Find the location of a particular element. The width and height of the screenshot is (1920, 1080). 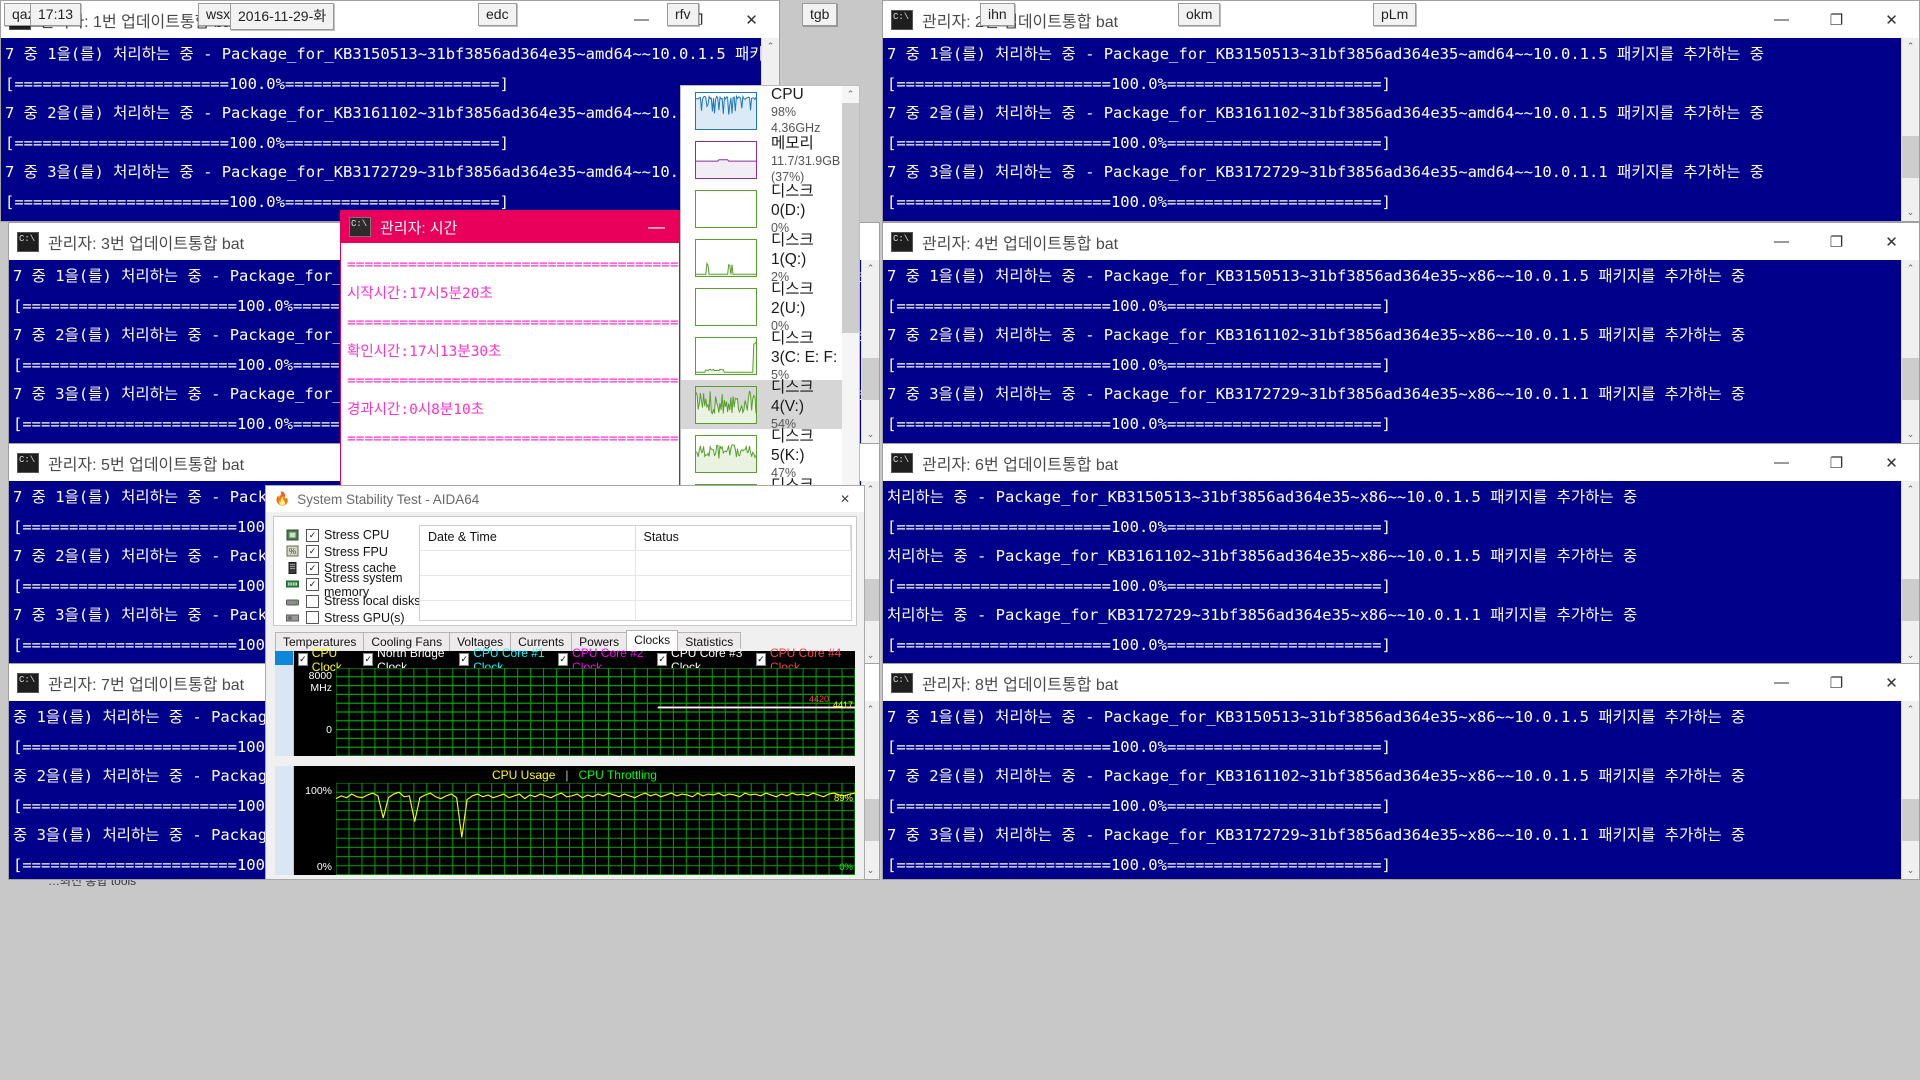

log-column-header: Status is located at coordinates (743, 538).